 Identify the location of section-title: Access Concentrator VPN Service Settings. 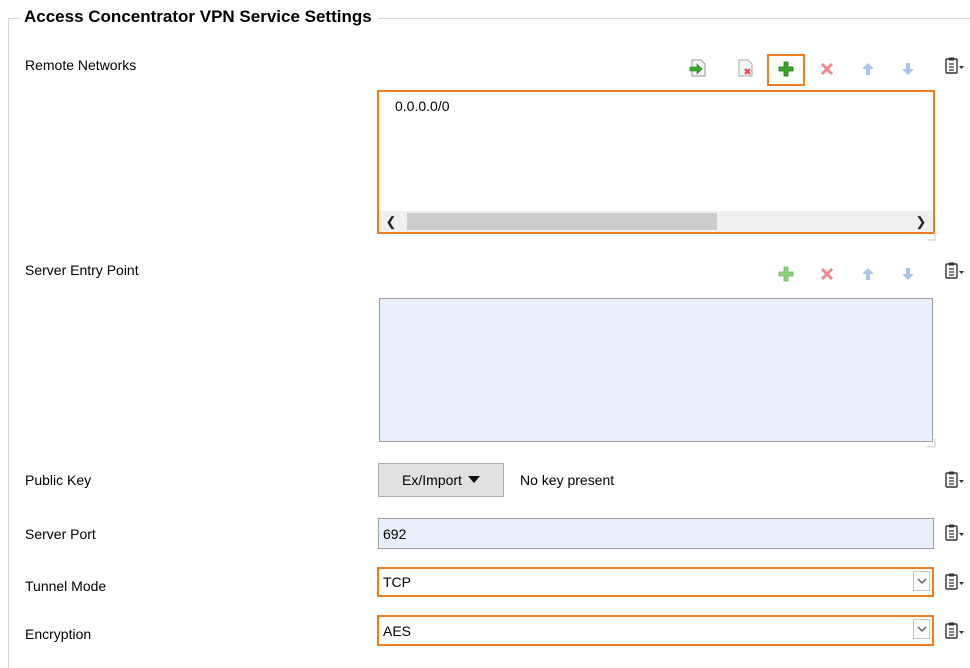
(199, 17).